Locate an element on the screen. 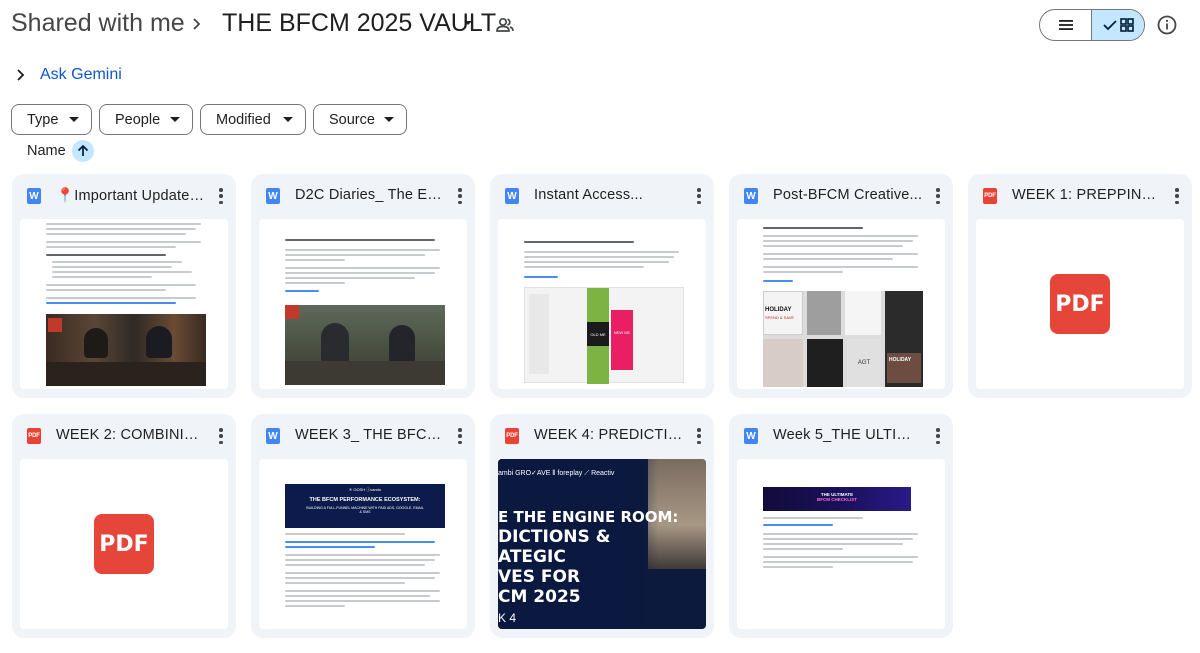  sort-direction-button is located at coordinates (82, 151).